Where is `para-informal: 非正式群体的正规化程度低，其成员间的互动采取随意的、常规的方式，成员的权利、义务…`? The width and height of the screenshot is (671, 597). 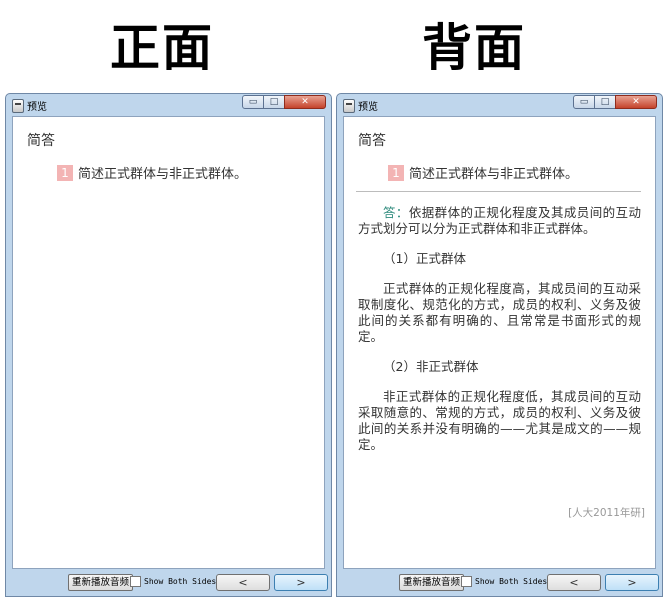
para-informal: 非正式群体的正规化程度低，其成员间的互动采取随意的、常规的方式，成员的权利、义务… is located at coordinates (499, 420).